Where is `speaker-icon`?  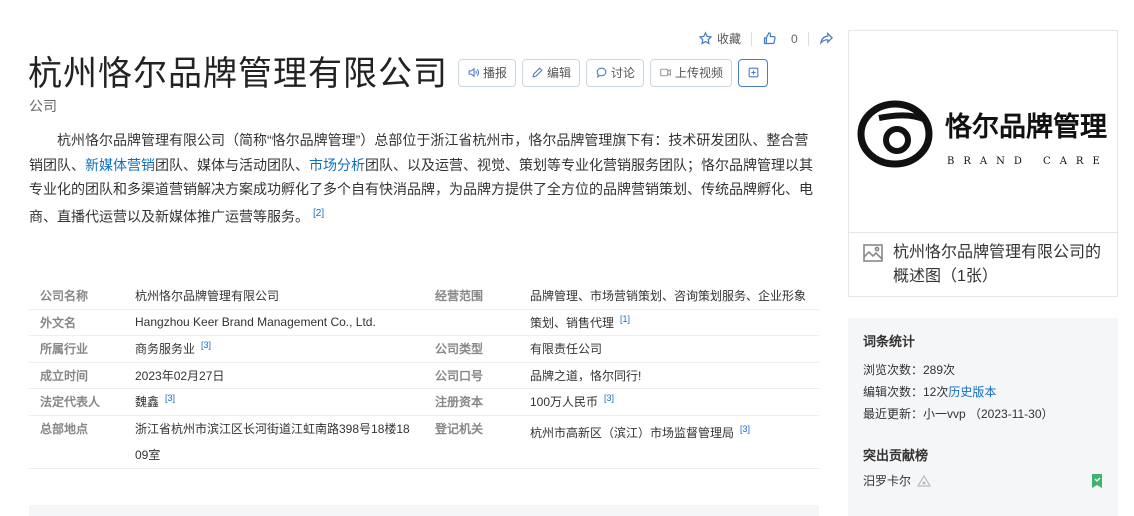 speaker-icon is located at coordinates (474, 72).